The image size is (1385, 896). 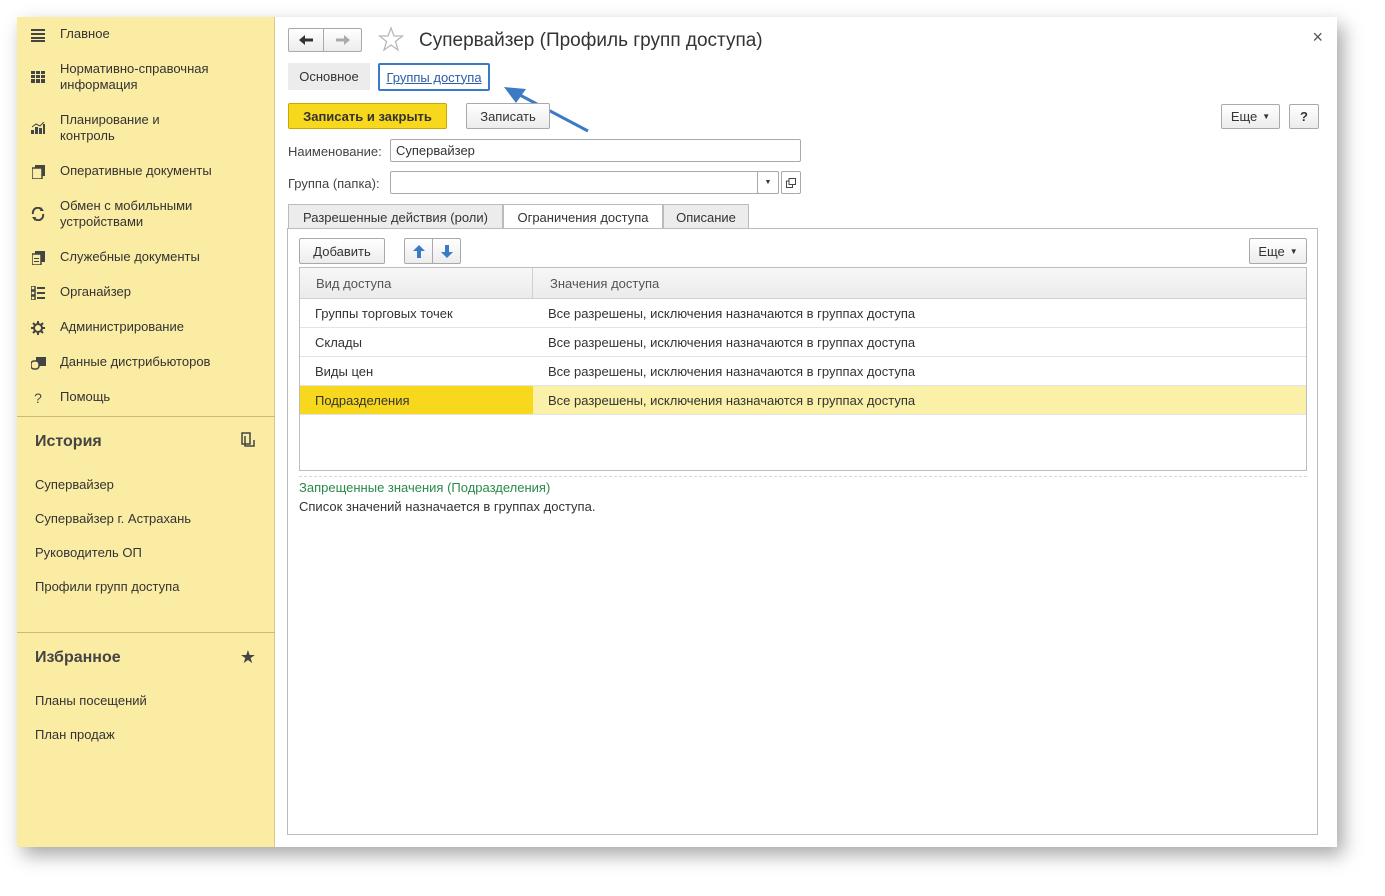 I want to click on more-button: Еще ▼, so click(x=1250, y=116).